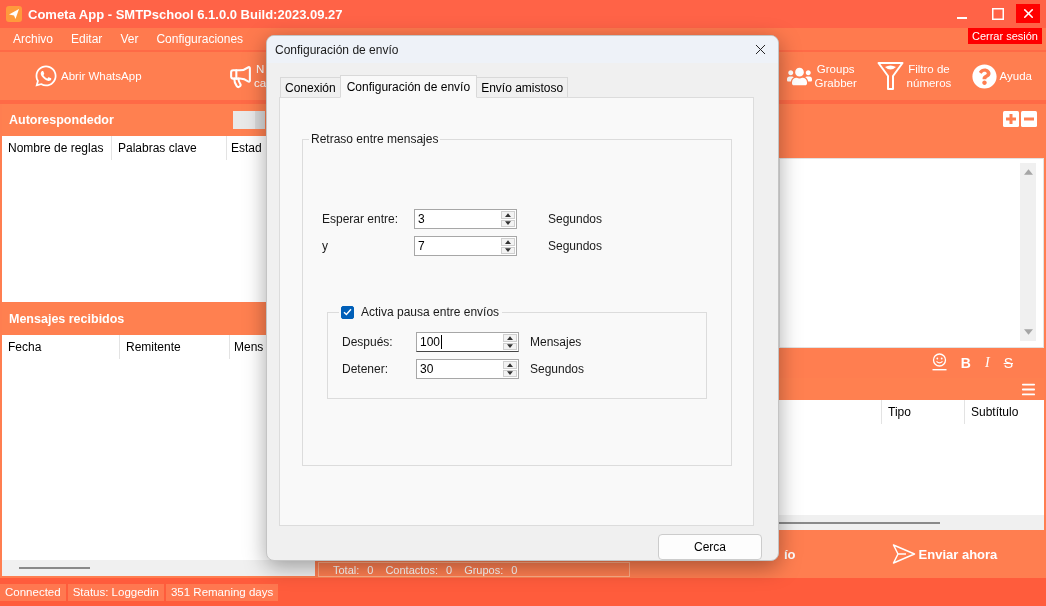  I want to click on format-button: B, so click(965, 363).